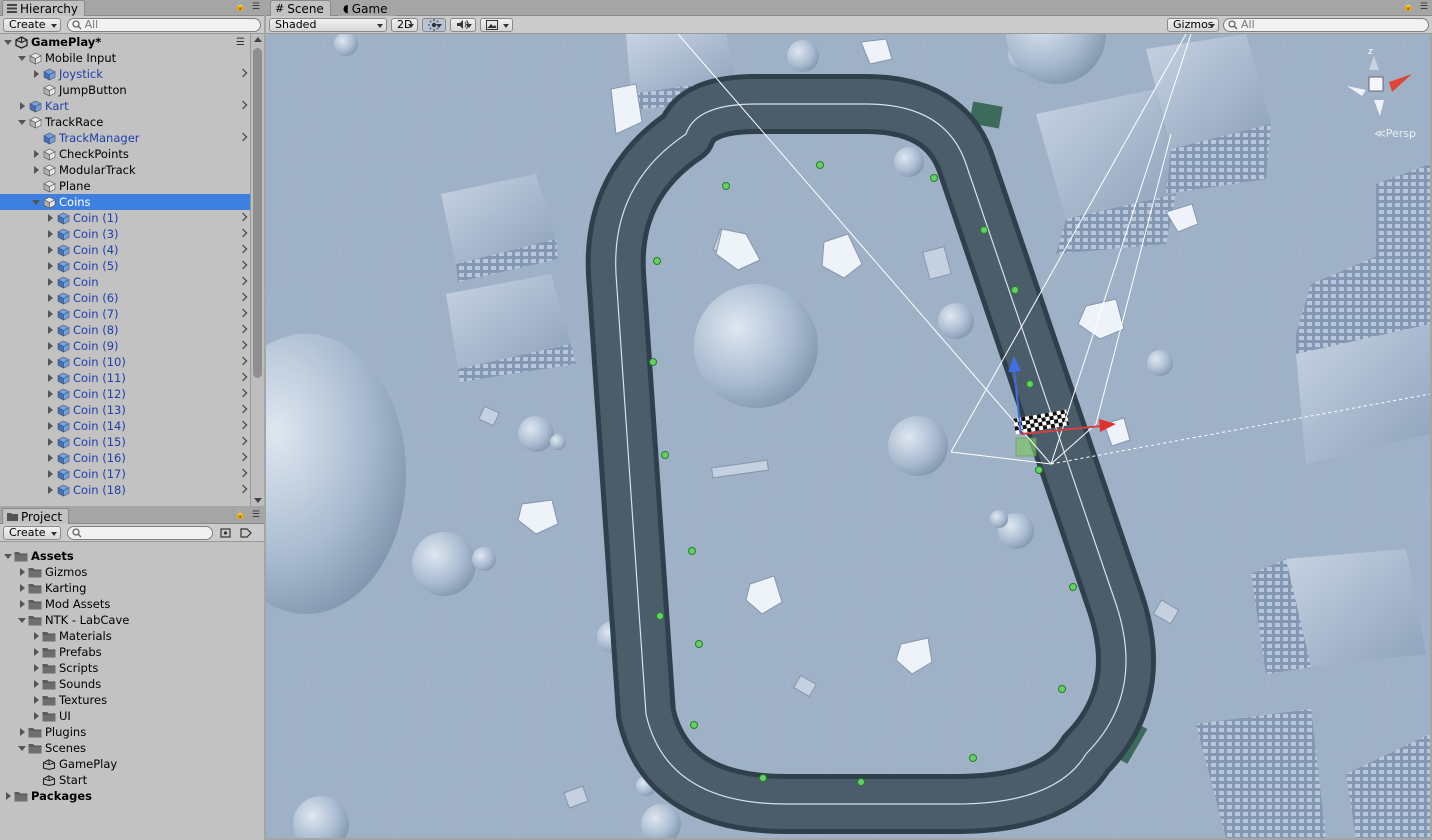 This screenshot has width=1432, height=840. I want to click on hierarchy-row: Coin (7), so click(125, 314).